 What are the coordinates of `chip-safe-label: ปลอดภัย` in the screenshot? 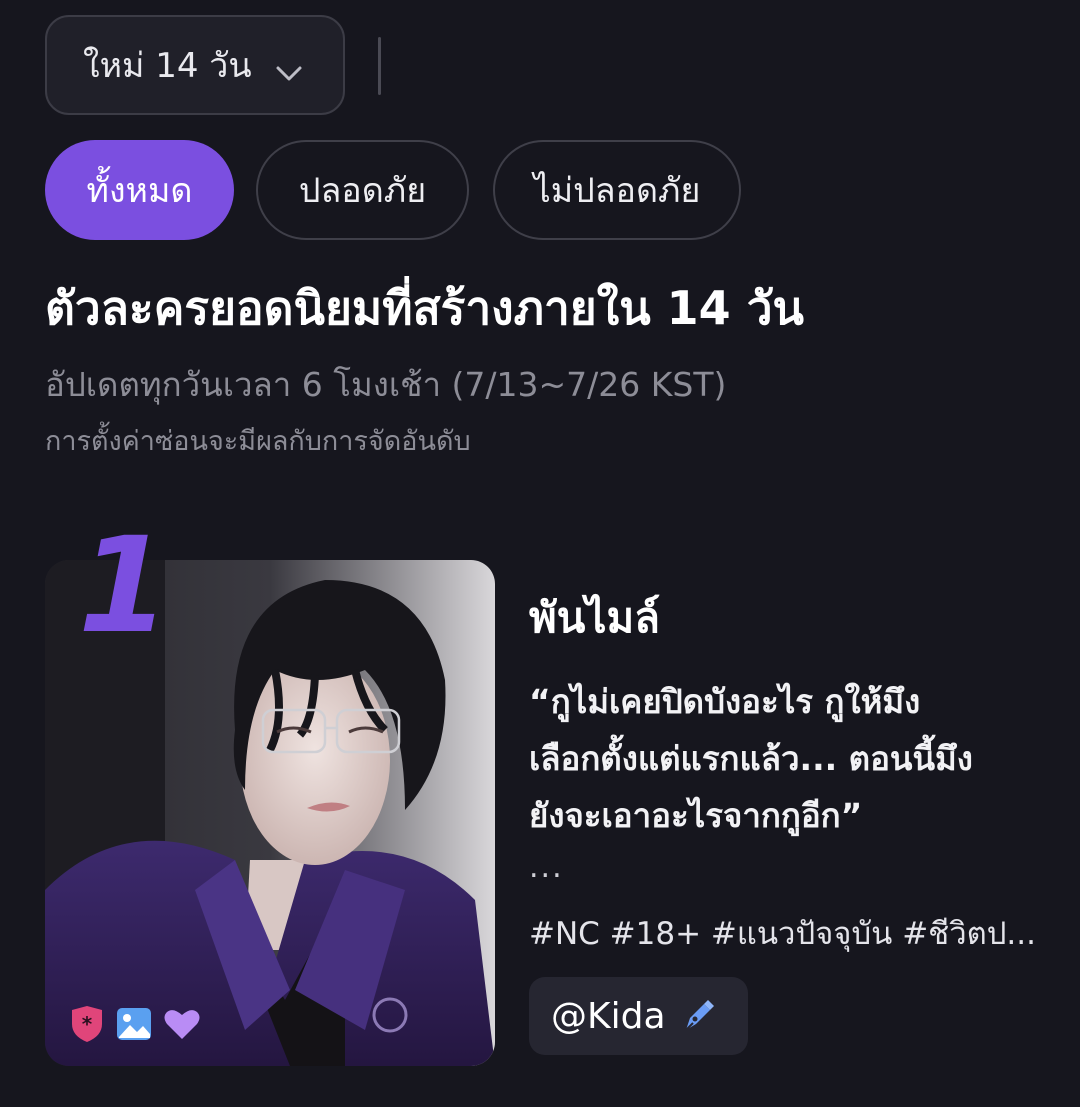 It's located at (362, 191).